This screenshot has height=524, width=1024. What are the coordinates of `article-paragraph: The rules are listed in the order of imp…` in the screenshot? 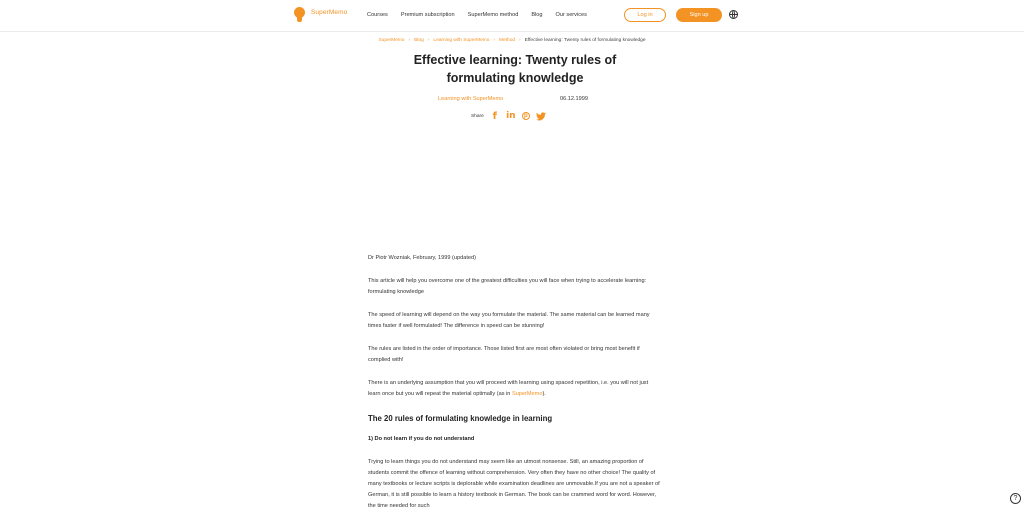 It's located at (504, 354).